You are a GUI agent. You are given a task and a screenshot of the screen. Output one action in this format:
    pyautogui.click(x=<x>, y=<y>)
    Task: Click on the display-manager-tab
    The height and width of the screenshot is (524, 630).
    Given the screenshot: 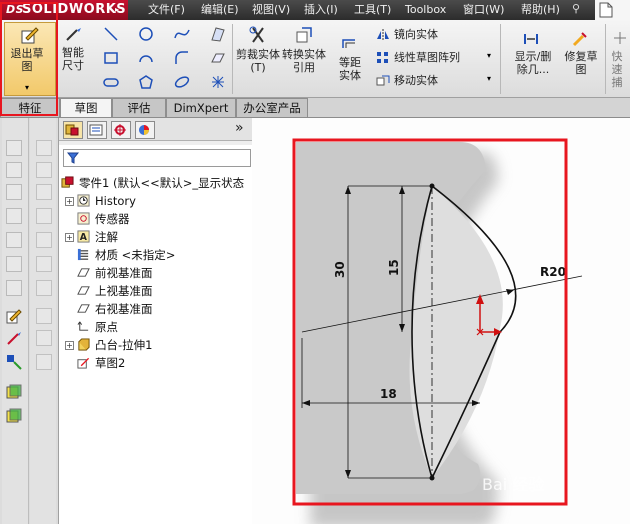 What is the action you would take?
    pyautogui.click(x=145, y=130)
    